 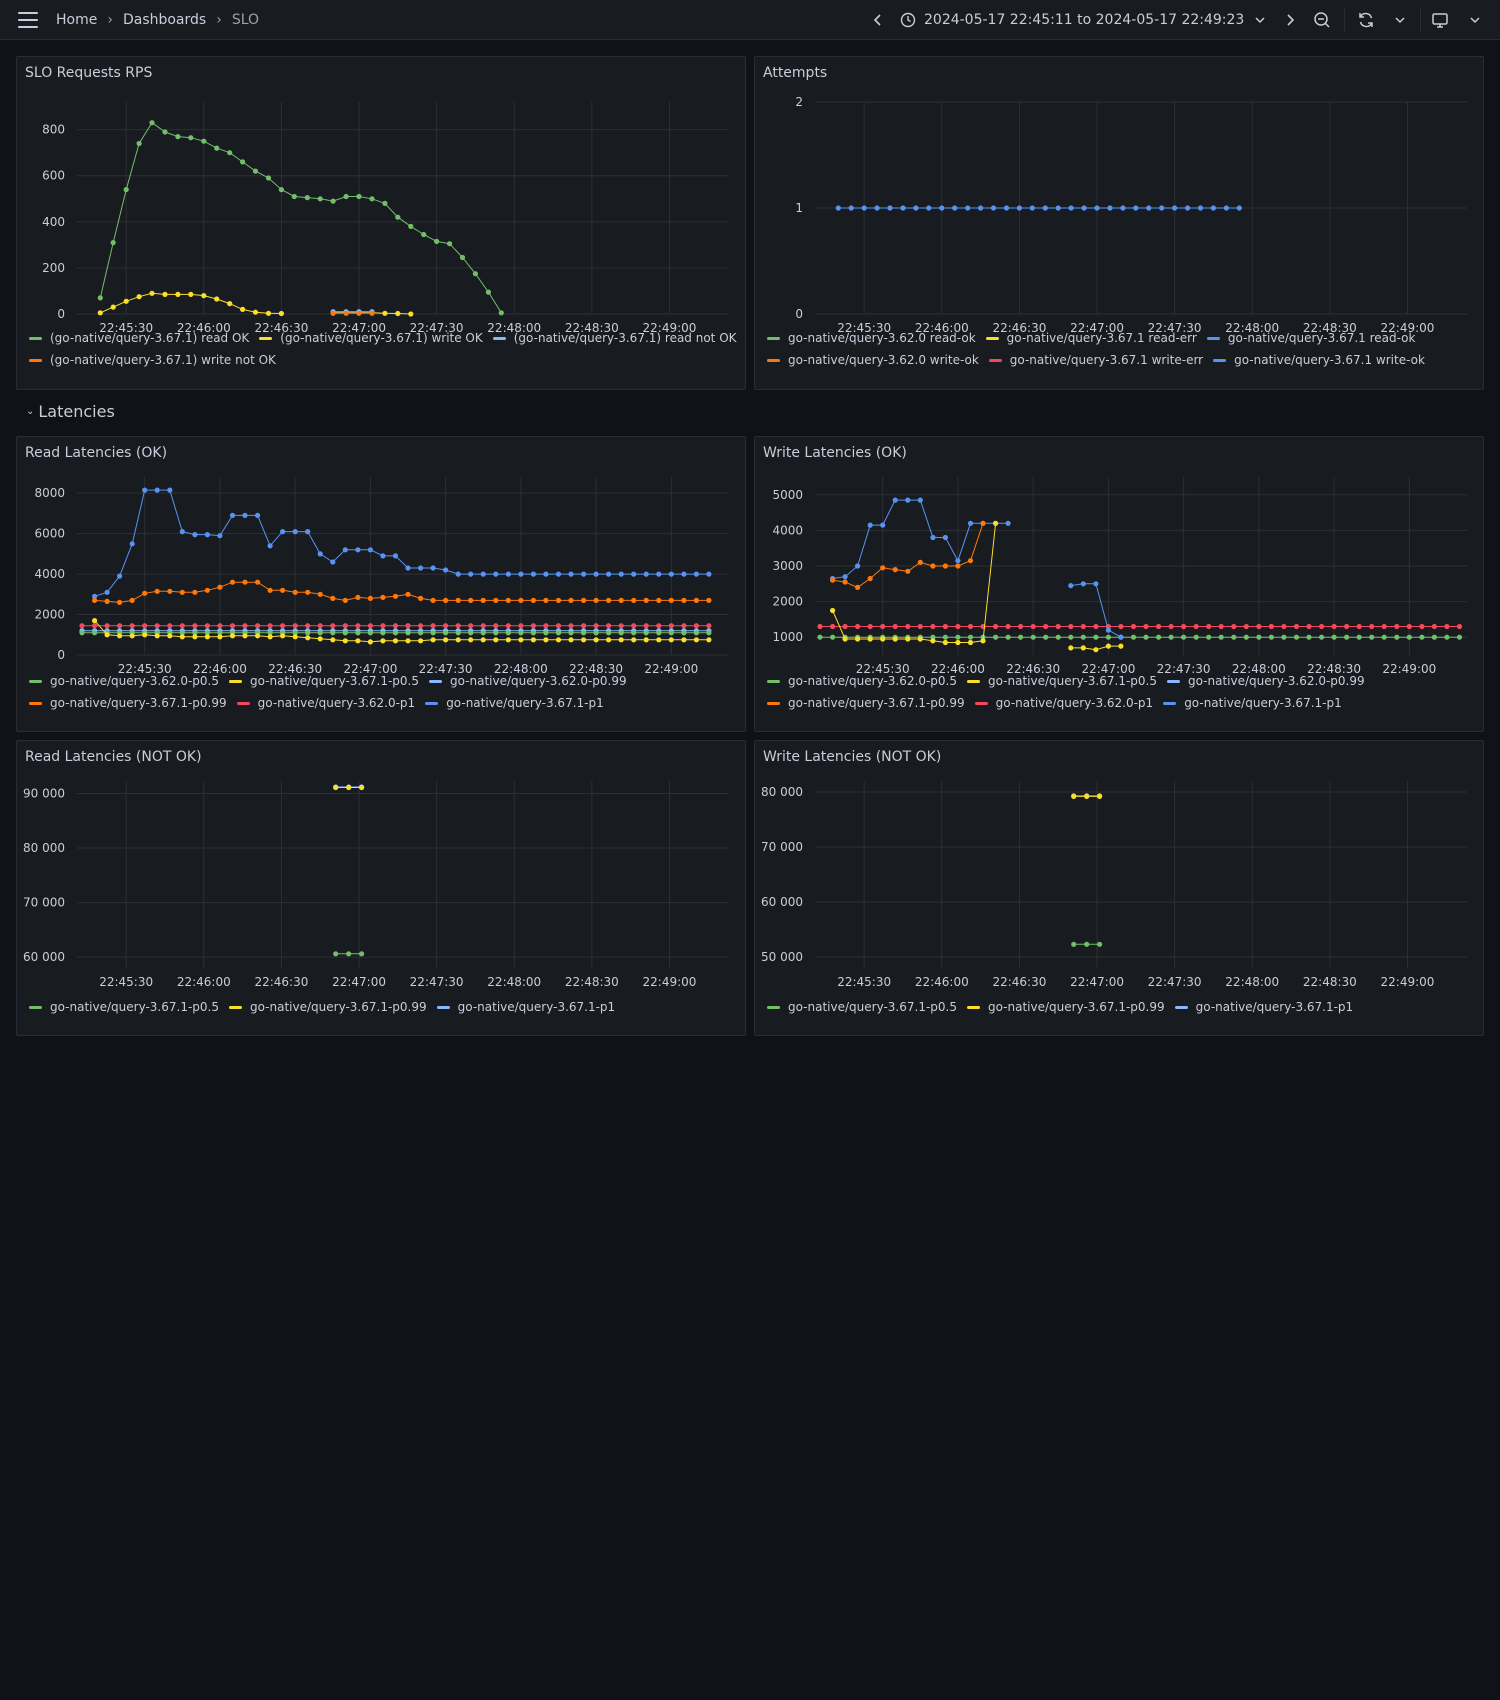 What do you see at coordinates (1319, 360) in the screenshot?
I see `legend-item: go-native/query-3.67.1 write-ok` at bounding box center [1319, 360].